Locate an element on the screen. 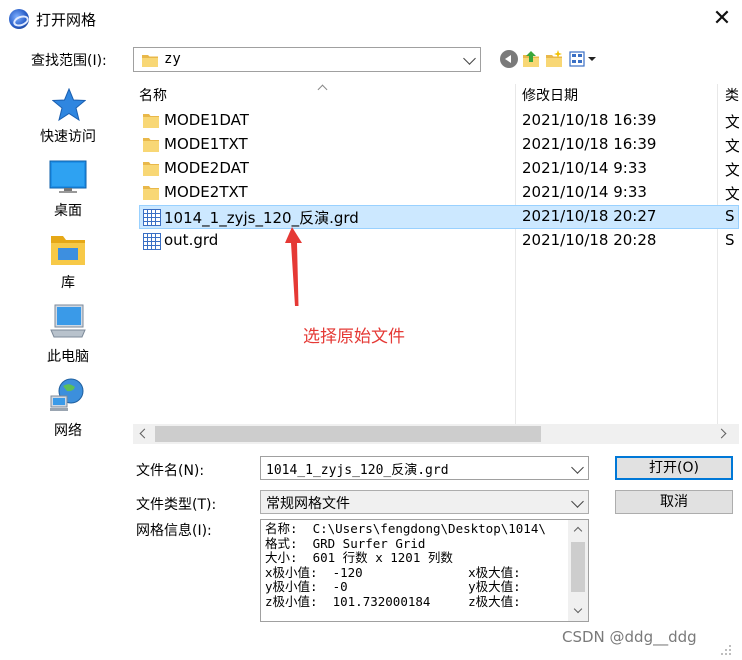 This screenshot has width=742, height=660. back-icon is located at coordinates (509, 59).